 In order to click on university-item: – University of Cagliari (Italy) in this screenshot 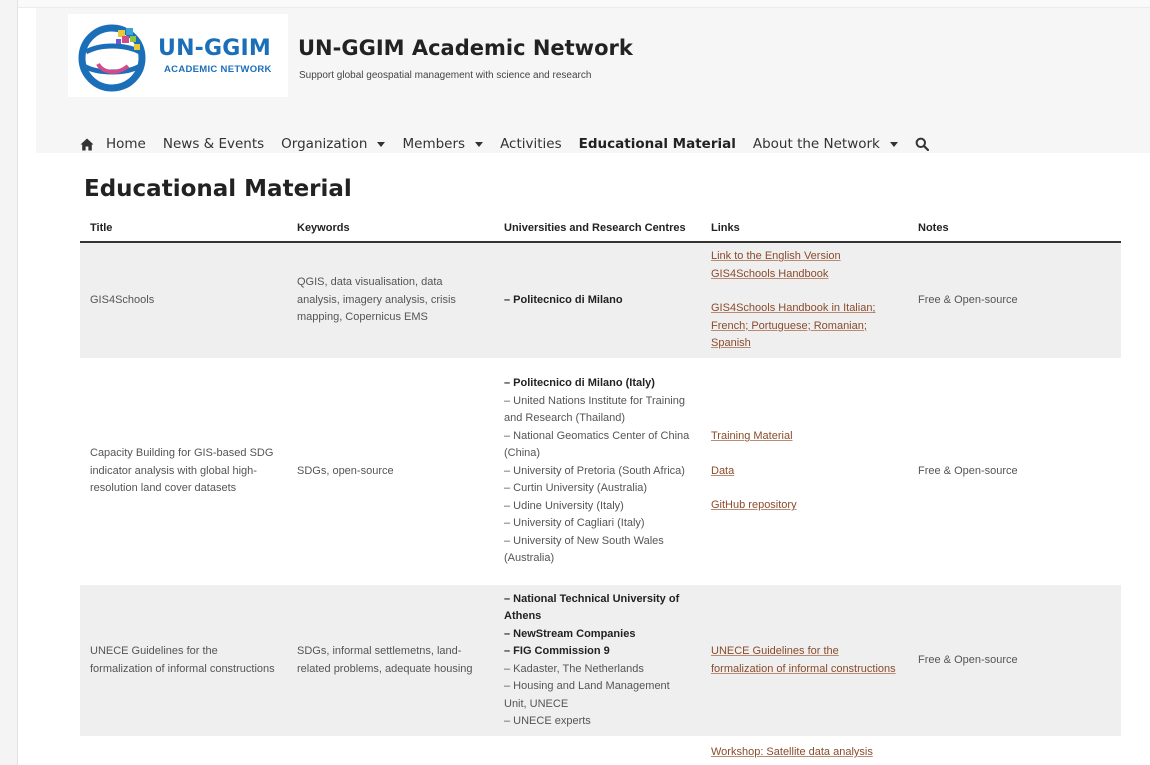, I will do `click(574, 523)`.